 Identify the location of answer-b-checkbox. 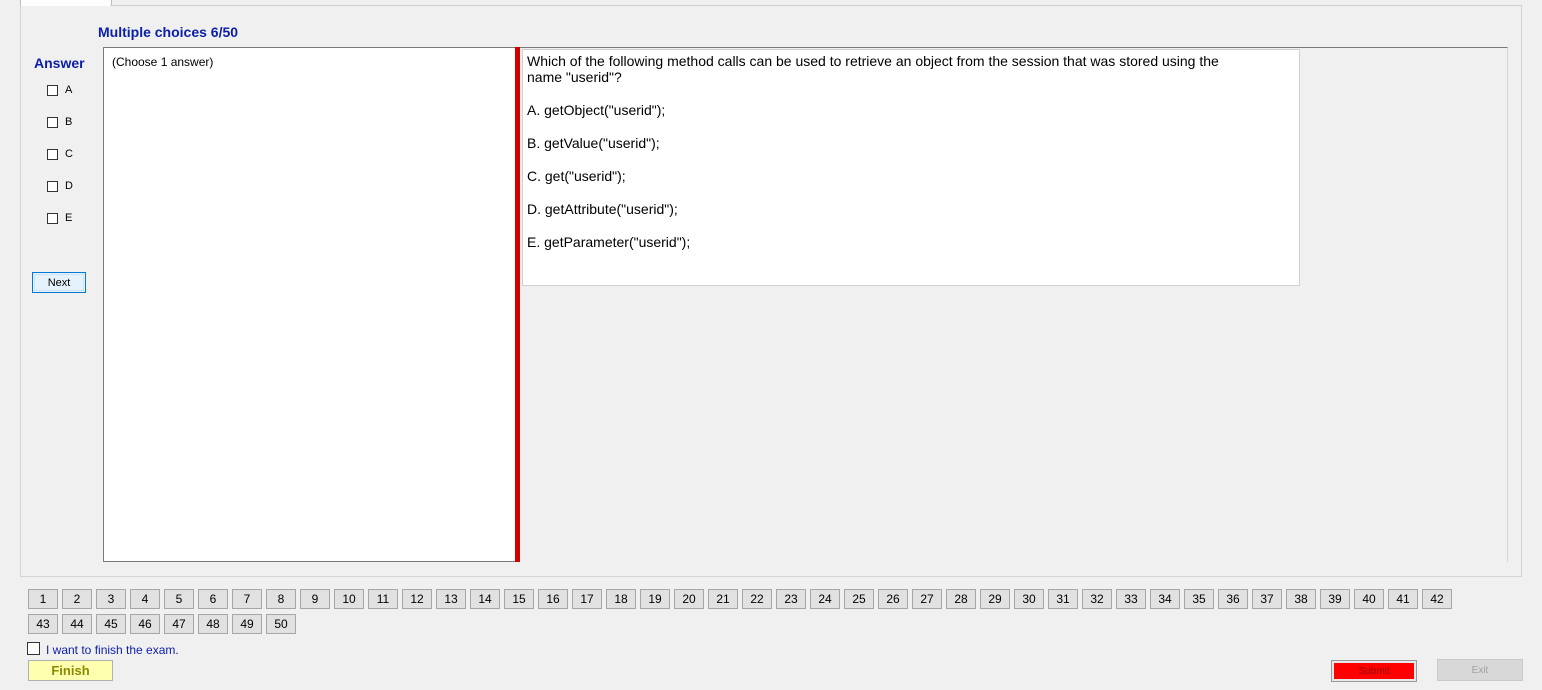
(52, 122).